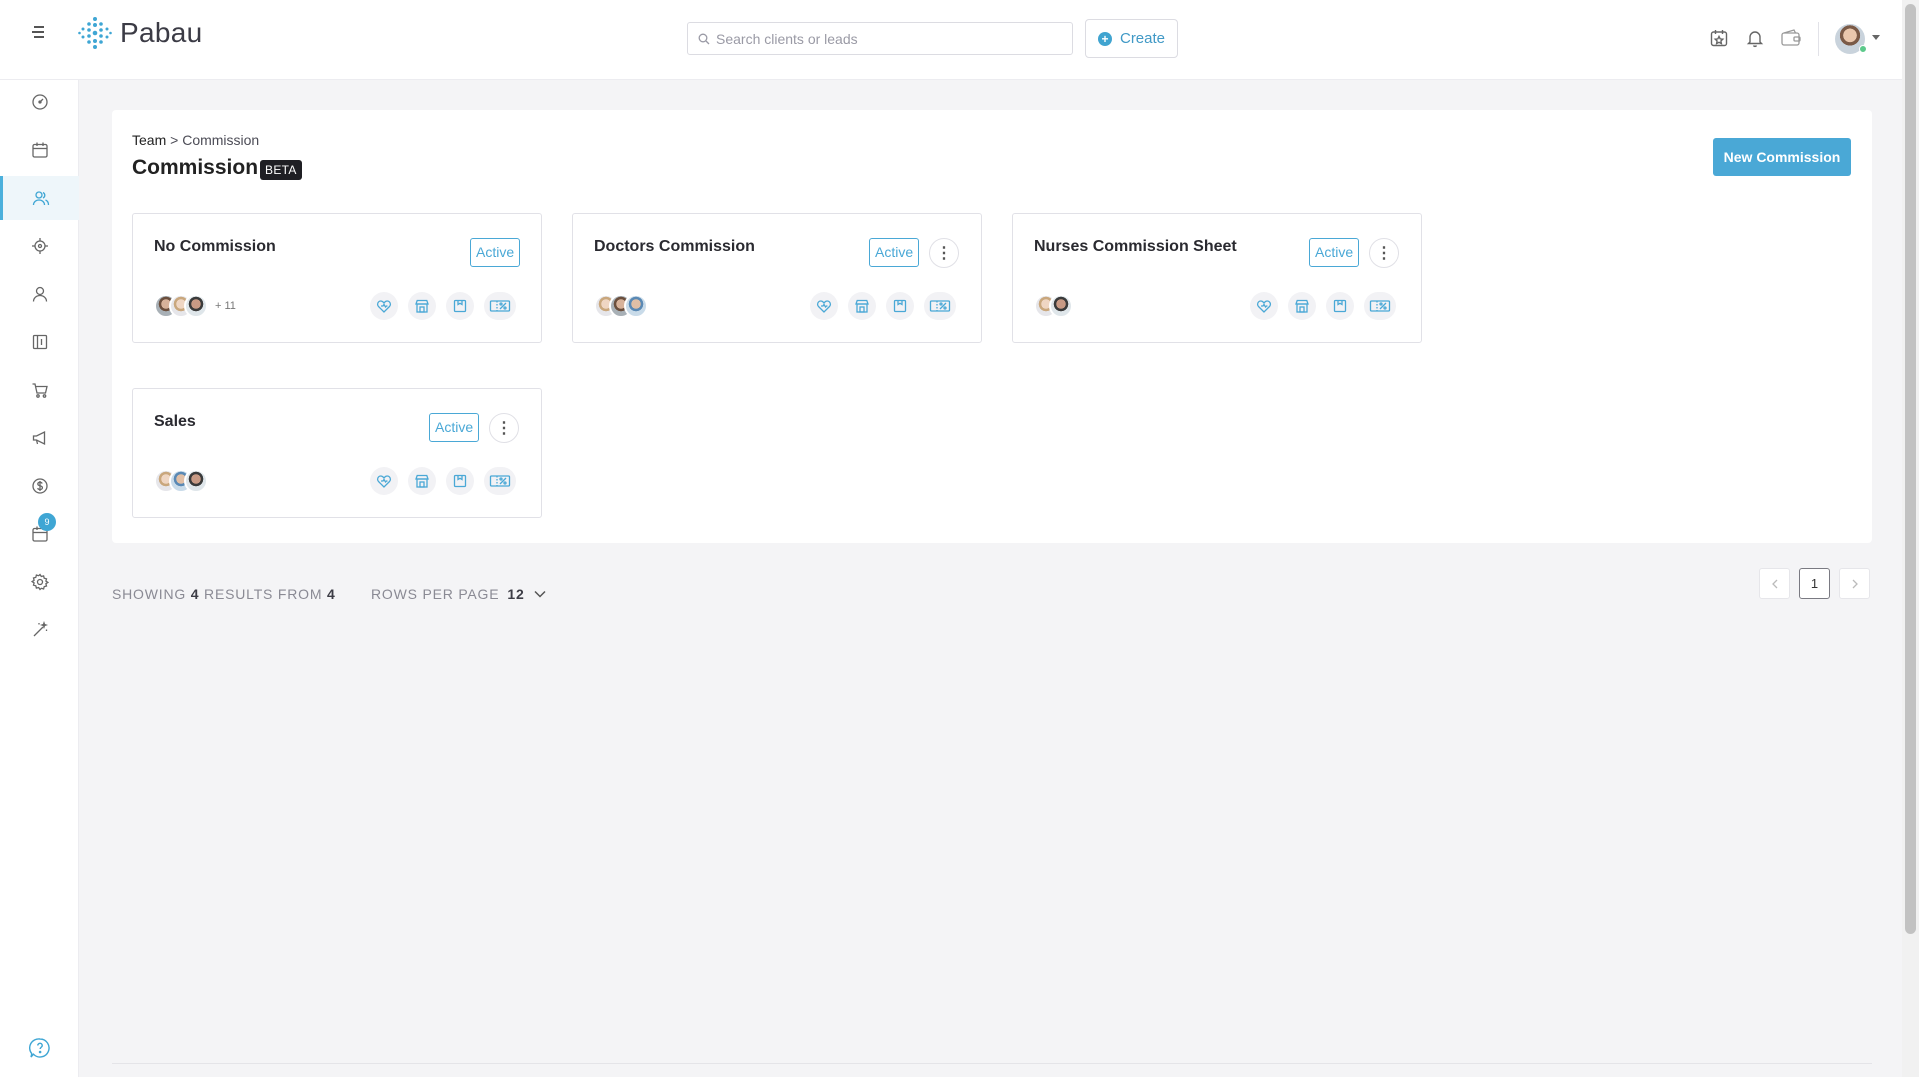 Image resolution: width=1919 pixels, height=1077 pixels. I want to click on user-icon, so click(39, 294).